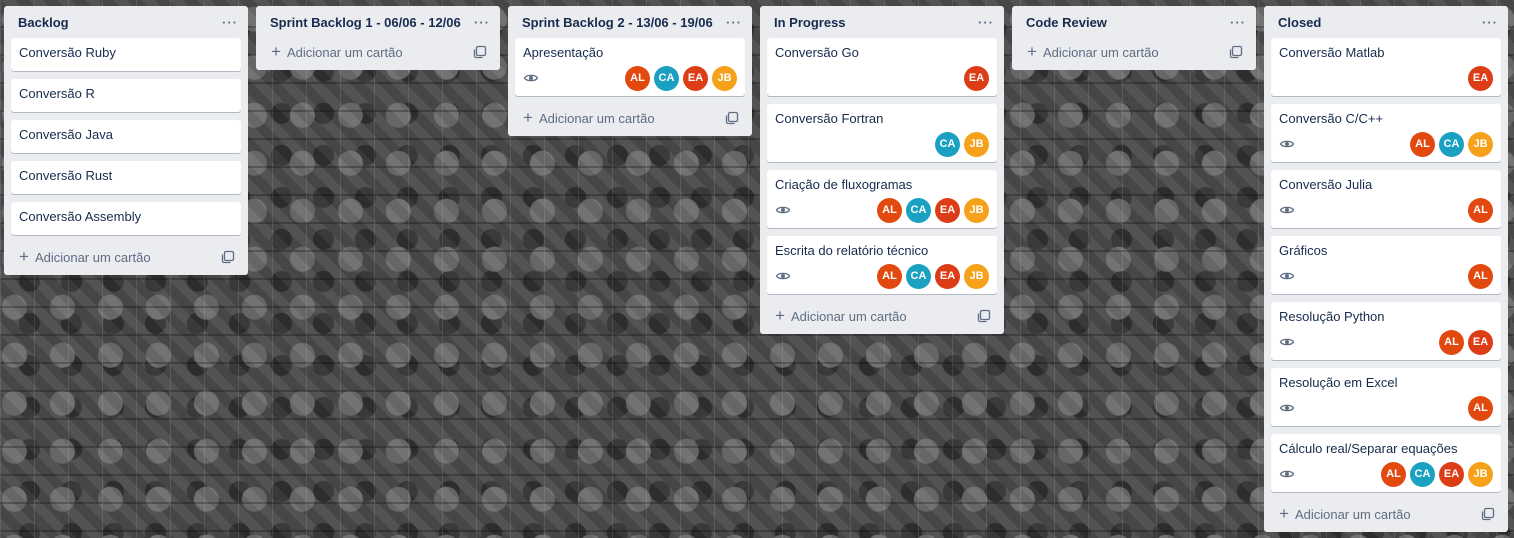 This screenshot has width=1514, height=538. I want to click on card-conversao-assembly: Conversão Assembly, so click(126, 218).